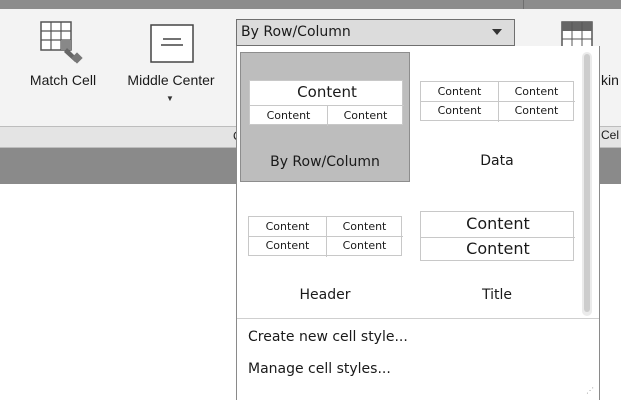 The width and height of the screenshot is (621, 400). I want to click on cell-style-combobox: By Row/Column, so click(375, 32).